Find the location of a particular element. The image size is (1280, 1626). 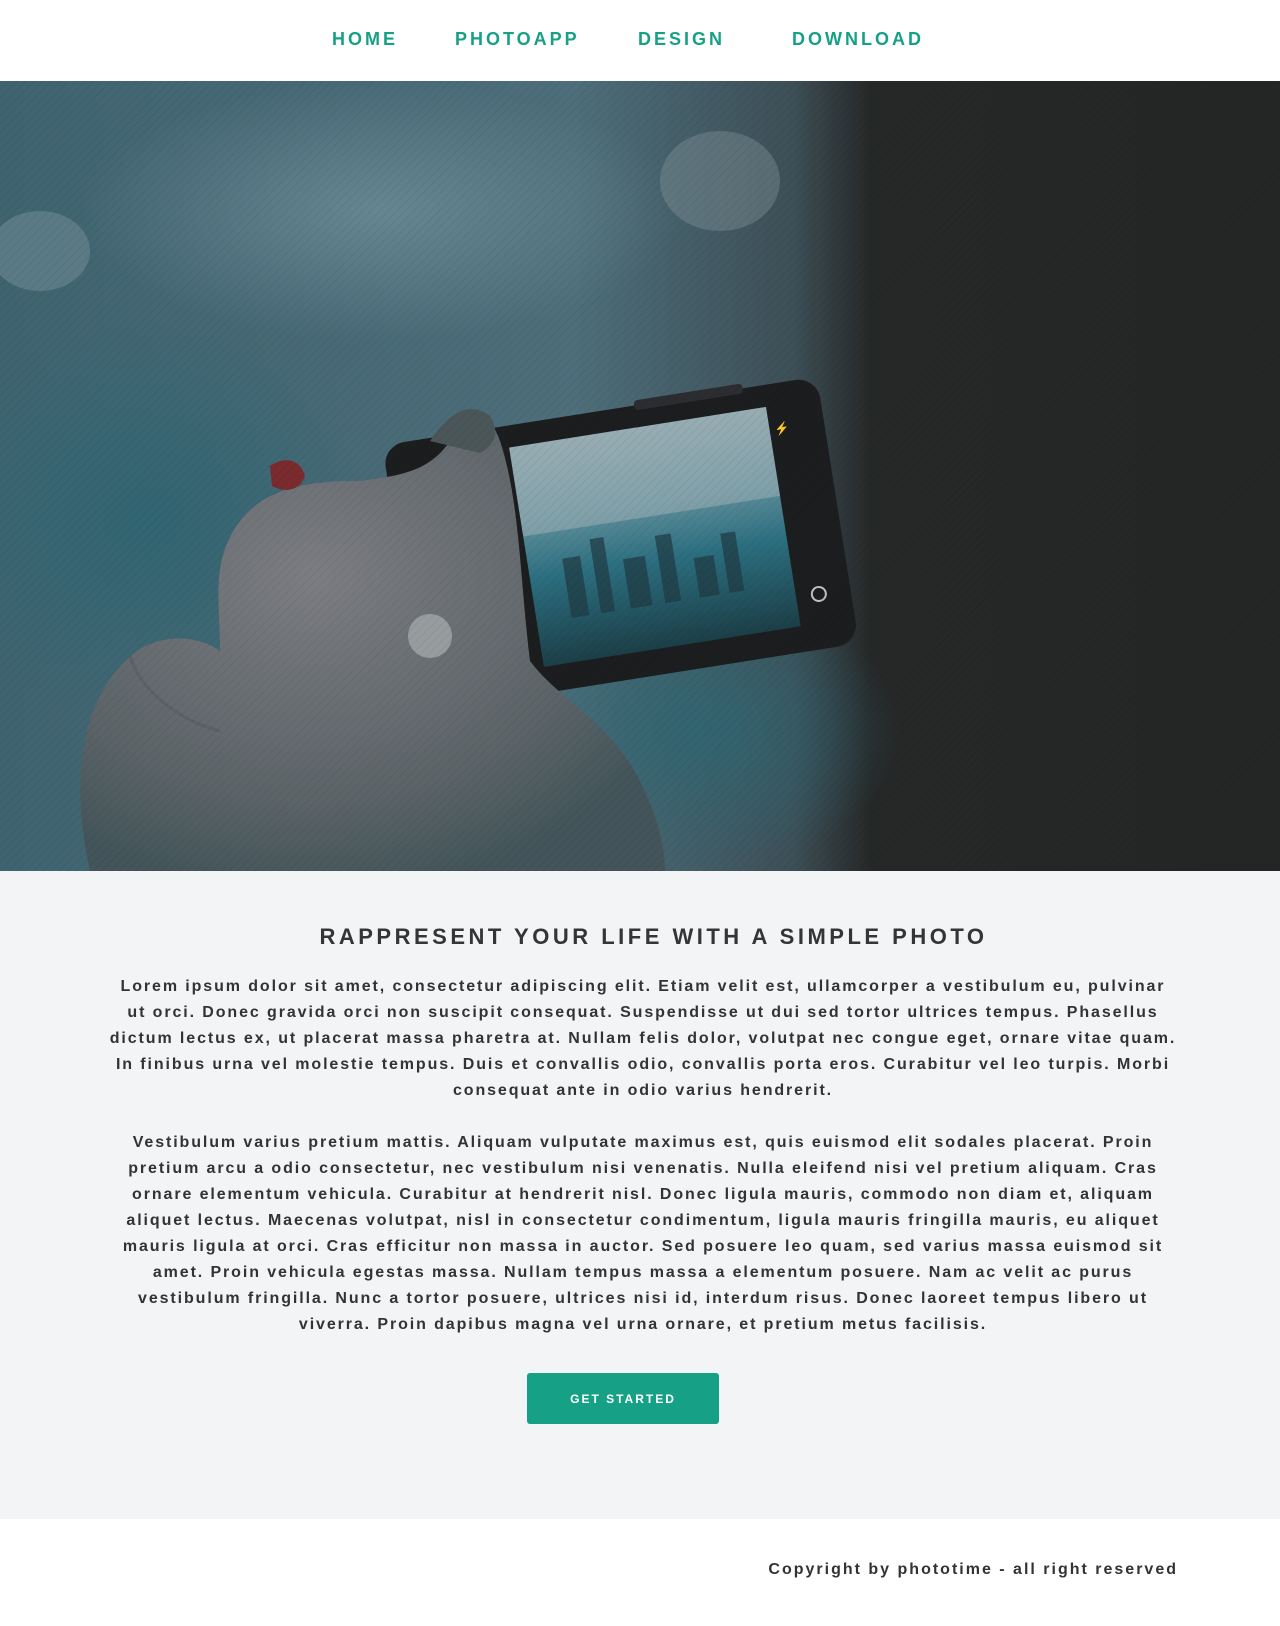

get-started-button: GET STARTED is located at coordinates (623, 1398).